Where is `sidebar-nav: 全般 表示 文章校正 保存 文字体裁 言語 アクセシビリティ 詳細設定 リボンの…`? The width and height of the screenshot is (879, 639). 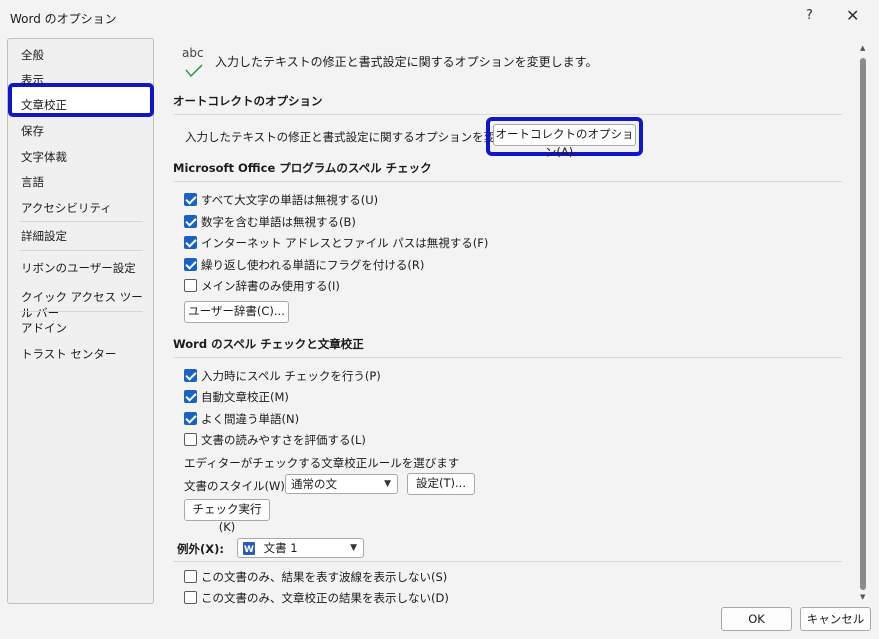 sidebar-nav: 全般 表示 文章校正 保存 文字体裁 言語 アクセシビリティ 詳細設定 リボンの… is located at coordinates (80, 321).